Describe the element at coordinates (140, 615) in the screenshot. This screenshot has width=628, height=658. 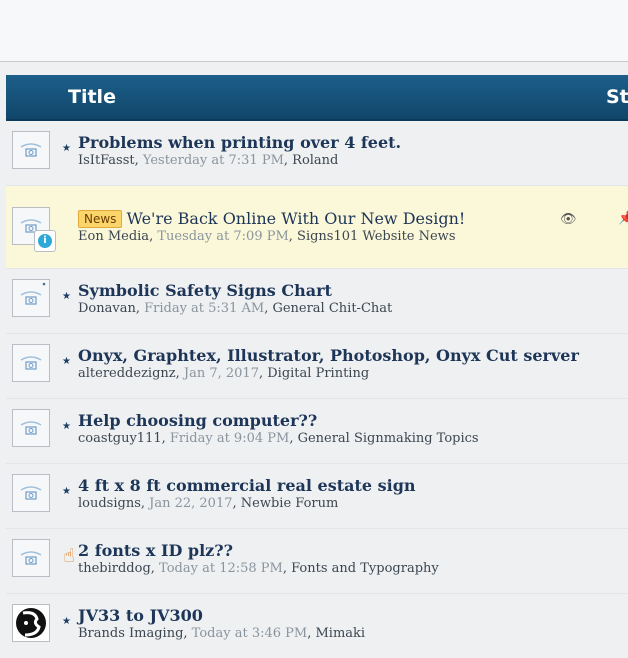
I see `thread-title: JV33 to JV300` at that location.